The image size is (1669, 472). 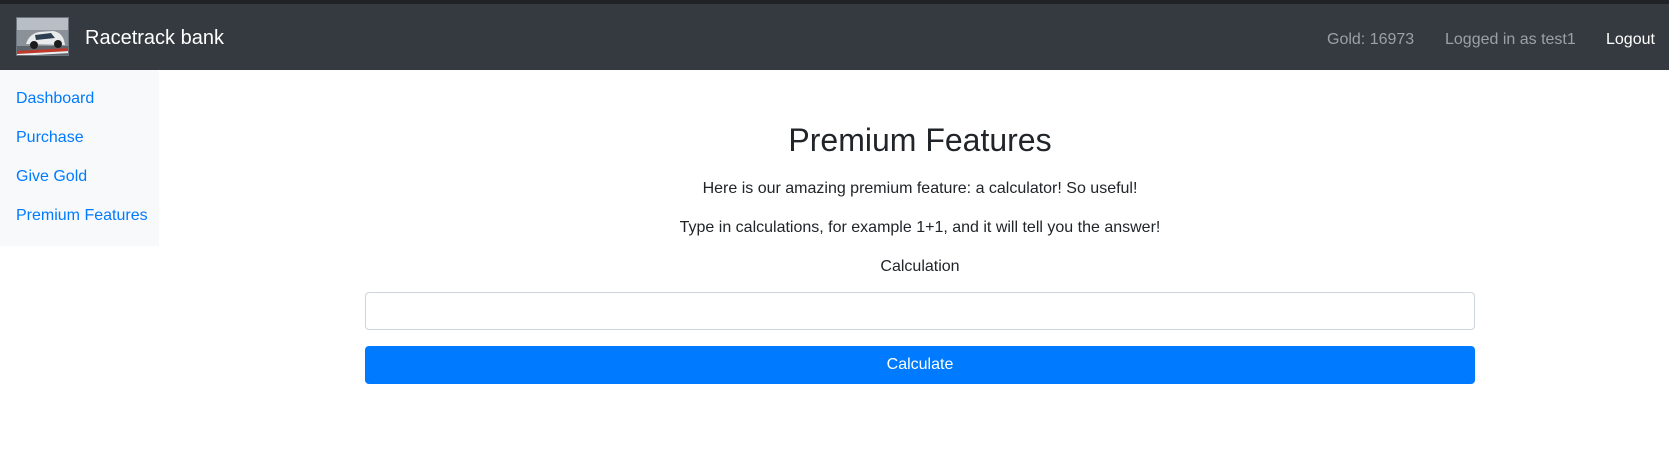 What do you see at coordinates (920, 266) in the screenshot?
I see `calculation-label: Calculation` at bounding box center [920, 266].